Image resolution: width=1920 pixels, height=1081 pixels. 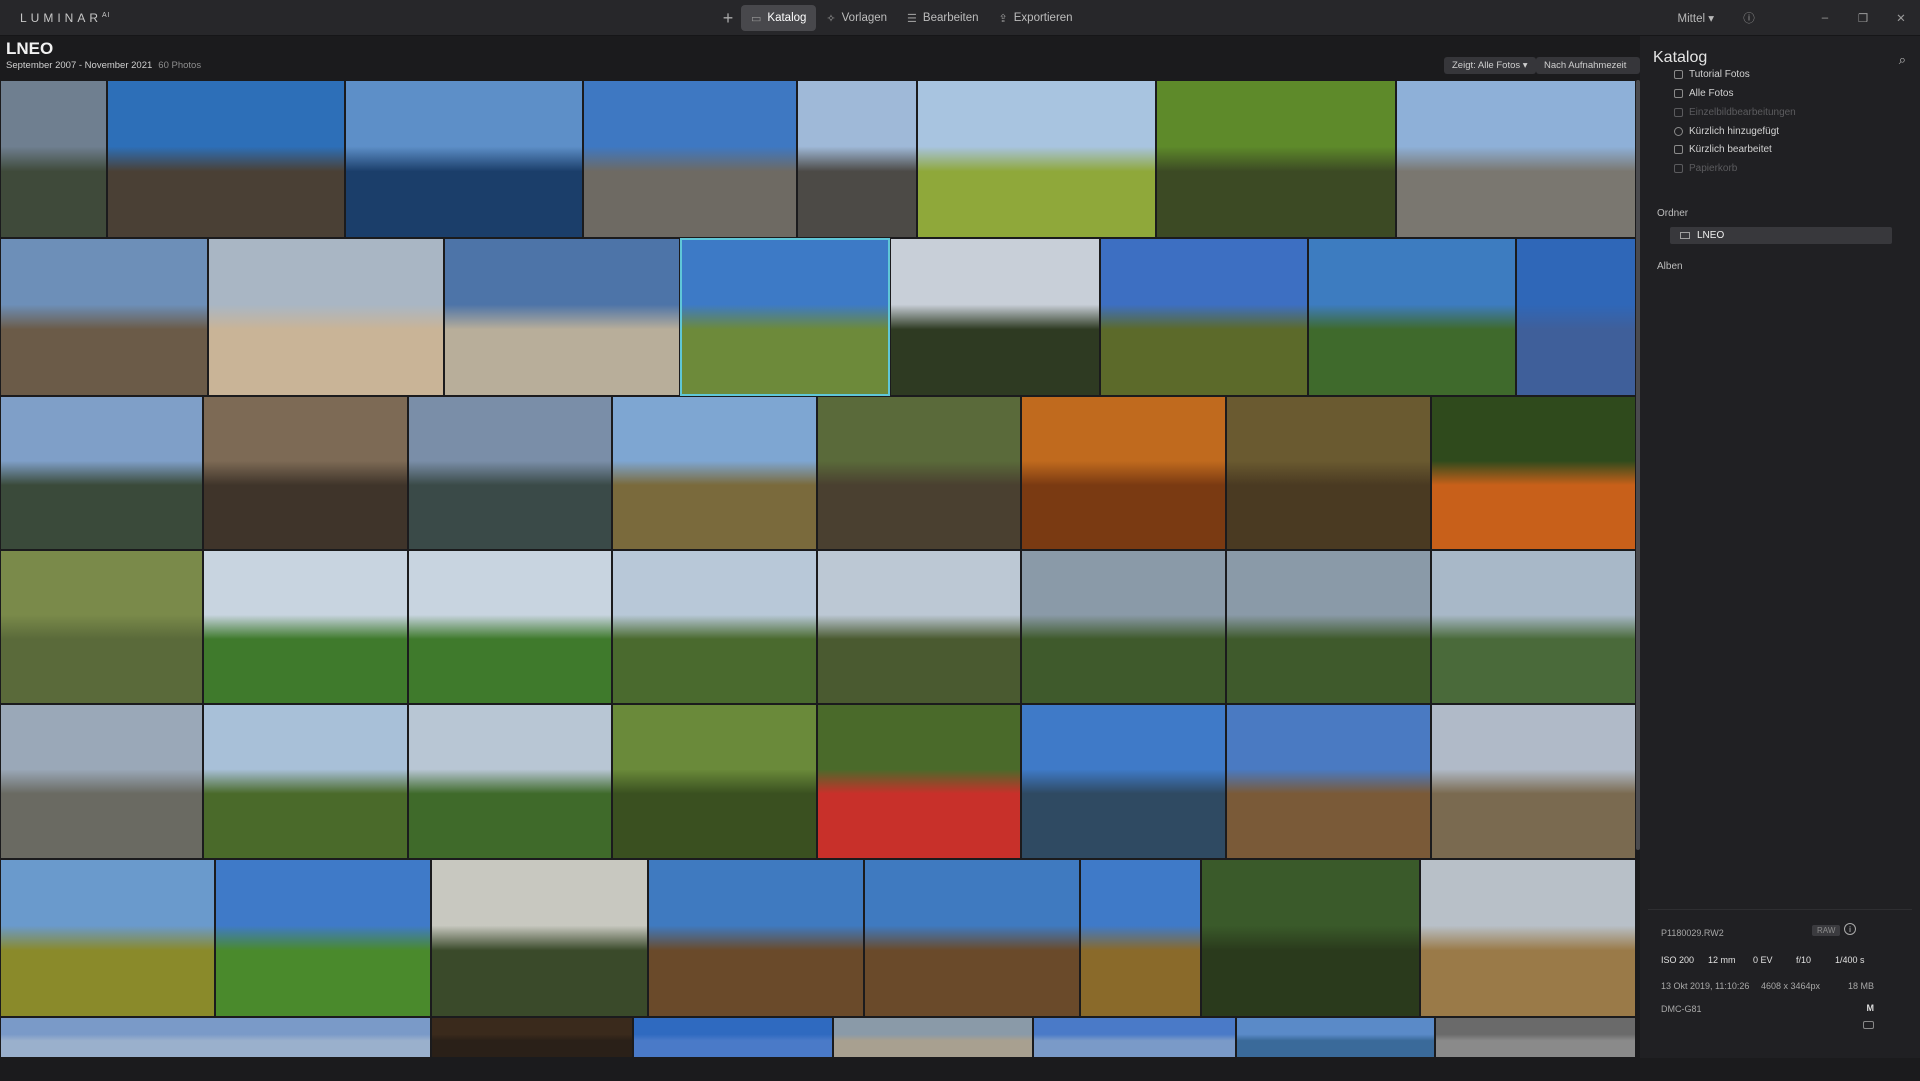 I want to click on quality-dropdown: Mittel ▾, so click(x=1696, y=18).